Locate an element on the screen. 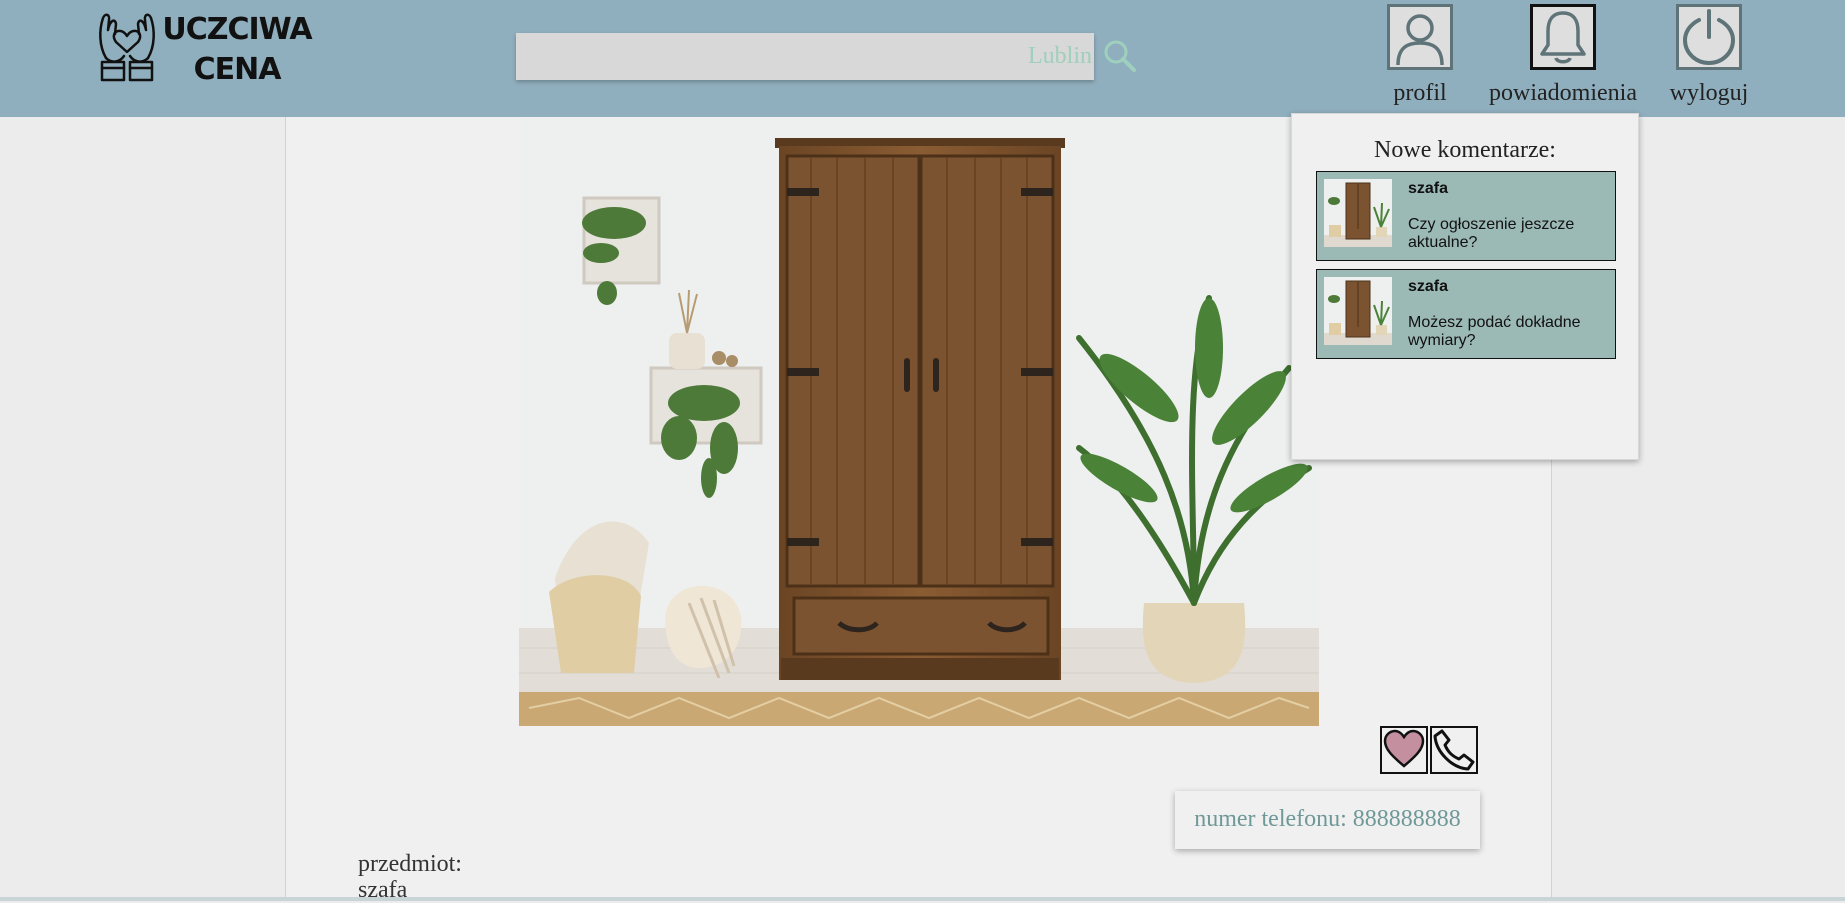 The width and height of the screenshot is (1845, 903). nav-profile: profil is located at coordinates (1420, 55).